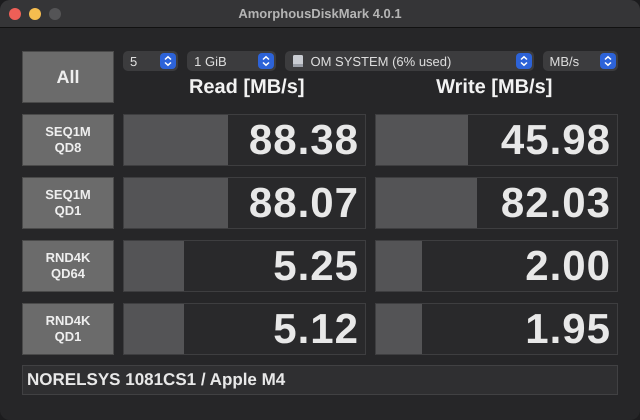 This screenshot has width=640, height=420. I want to click on result-value: 45.98, so click(555, 140).